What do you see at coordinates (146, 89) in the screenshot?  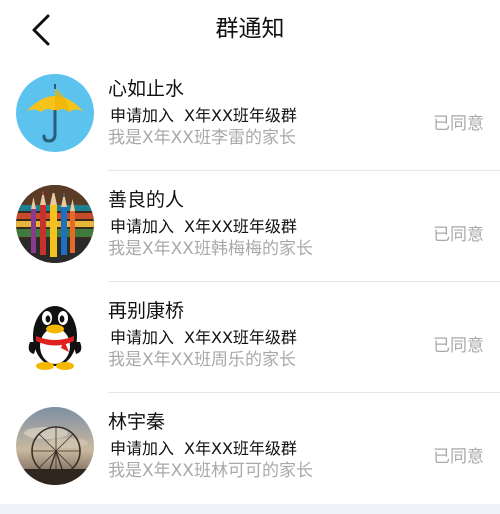 I see `member-name: 心如止水` at bounding box center [146, 89].